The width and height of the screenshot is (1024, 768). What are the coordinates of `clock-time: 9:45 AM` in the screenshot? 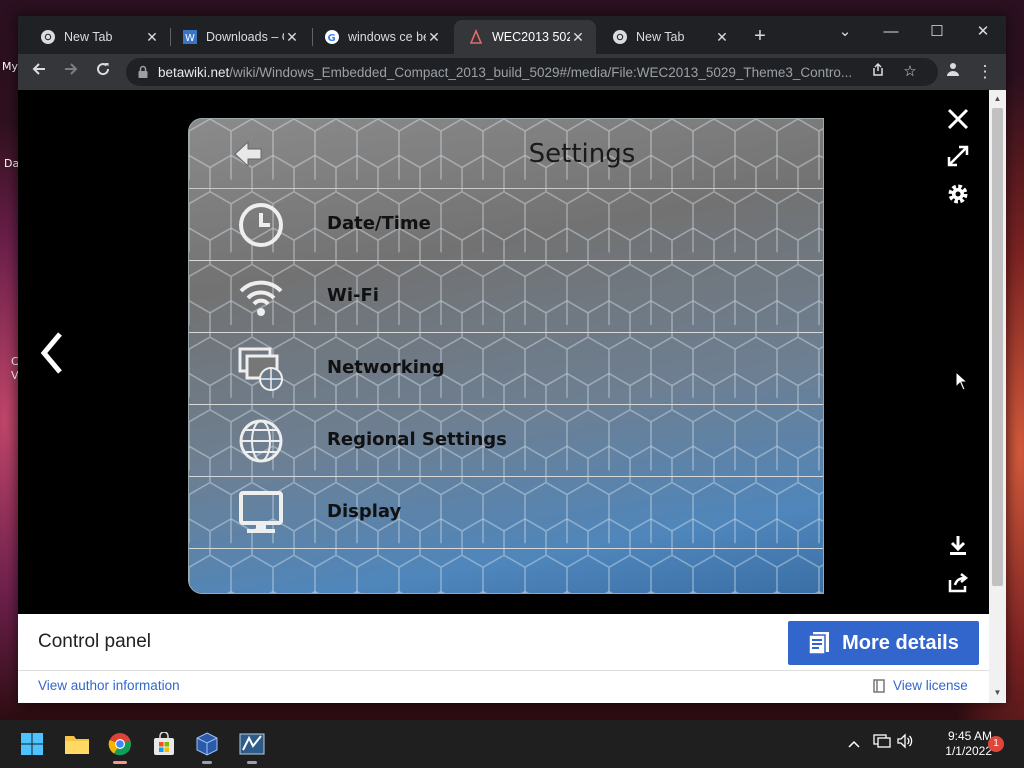 It's located at (969, 736).